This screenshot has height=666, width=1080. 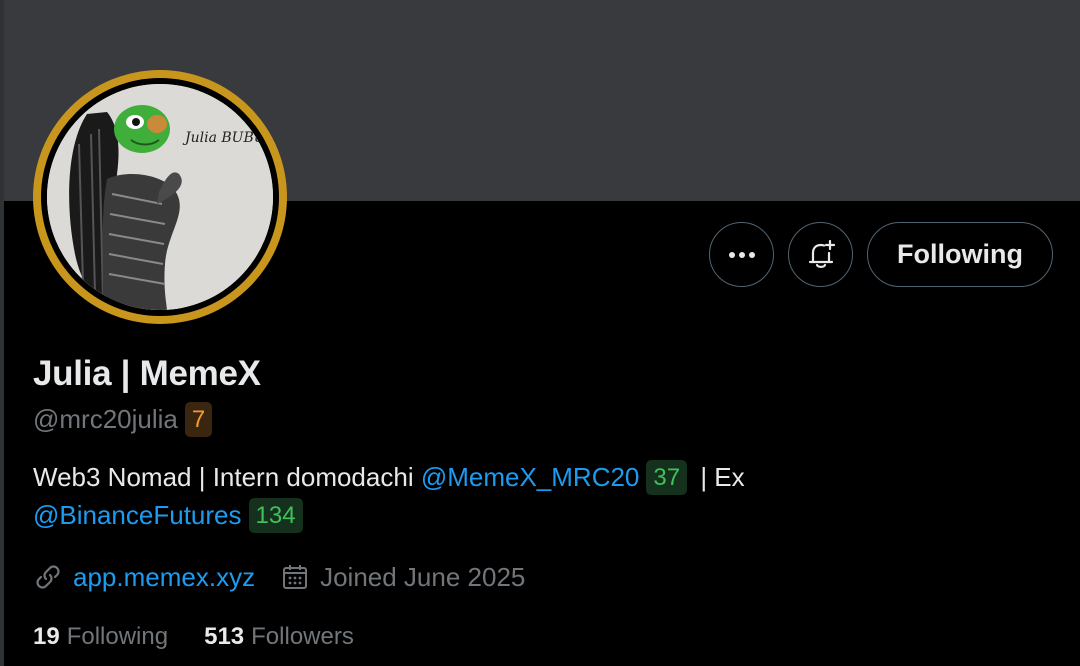 What do you see at coordinates (279, 577) in the screenshot?
I see `profile-meta: app.memex.xyz Joined June 2025` at bounding box center [279, 577].